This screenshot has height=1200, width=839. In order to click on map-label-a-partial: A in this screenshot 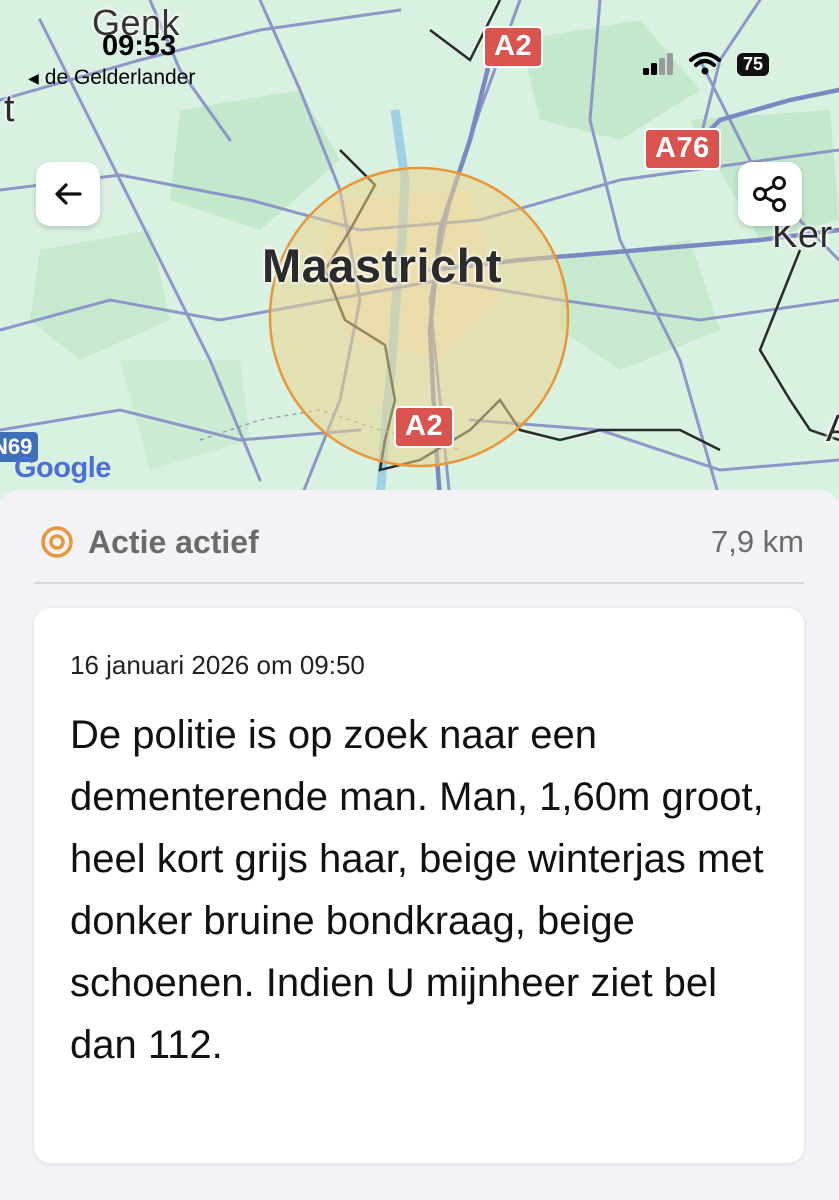, I will do `click(832, 429)`.